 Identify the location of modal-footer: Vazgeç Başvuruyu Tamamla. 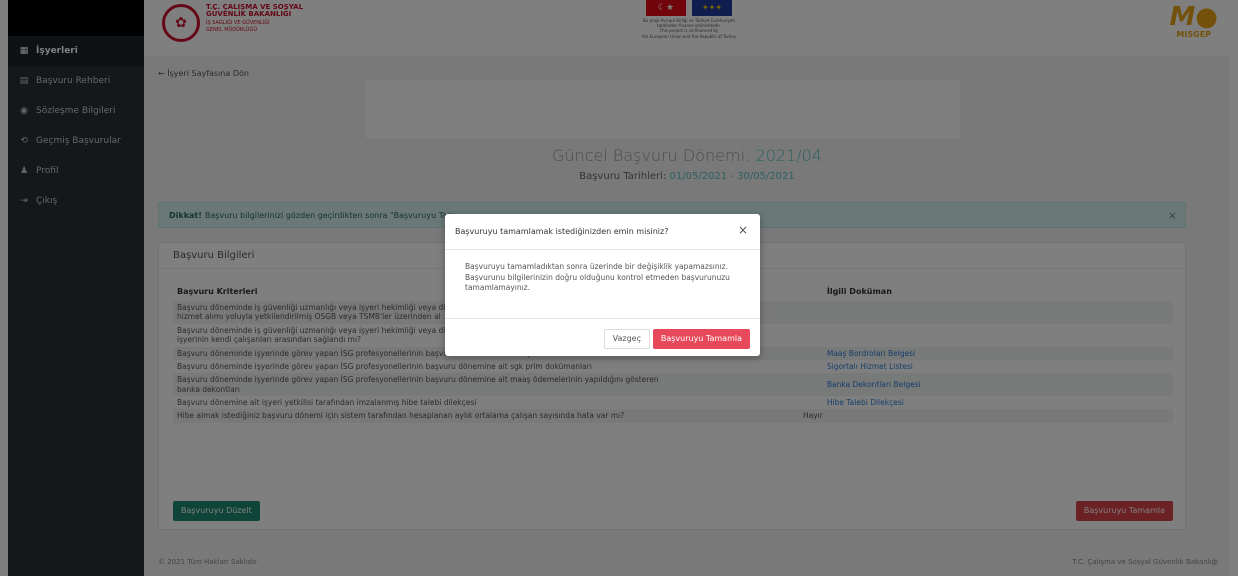
(602, 337).